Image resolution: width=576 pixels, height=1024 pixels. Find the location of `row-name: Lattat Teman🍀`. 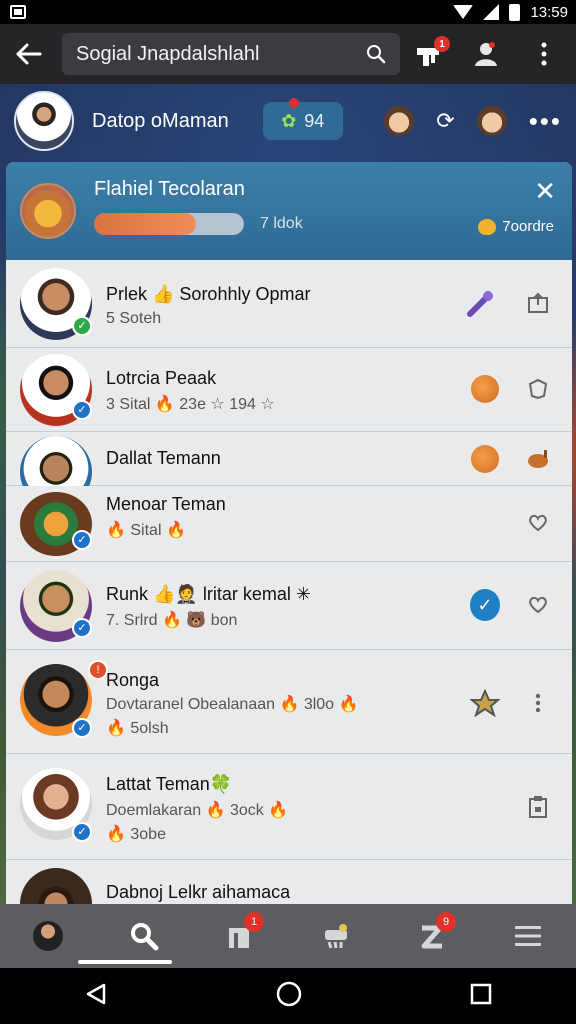

row-name: Lattat Teman🍀 is located at coordinates (169, 784).